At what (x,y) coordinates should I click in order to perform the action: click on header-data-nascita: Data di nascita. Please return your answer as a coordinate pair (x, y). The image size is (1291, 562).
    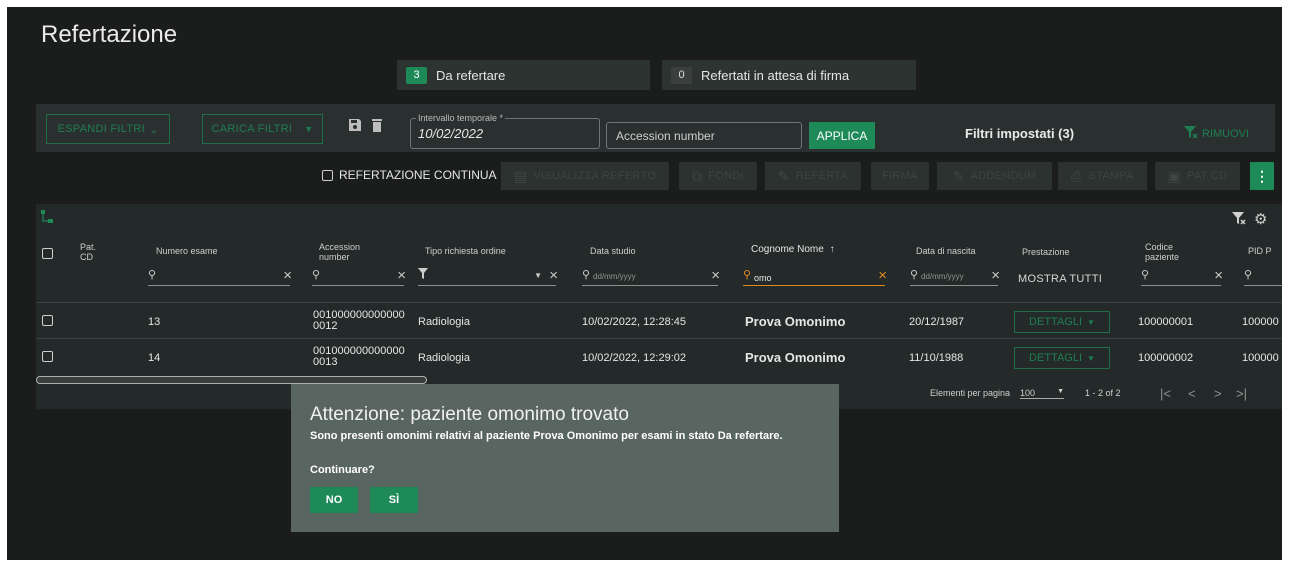
    Looking at the image, I should click on (946, 251).